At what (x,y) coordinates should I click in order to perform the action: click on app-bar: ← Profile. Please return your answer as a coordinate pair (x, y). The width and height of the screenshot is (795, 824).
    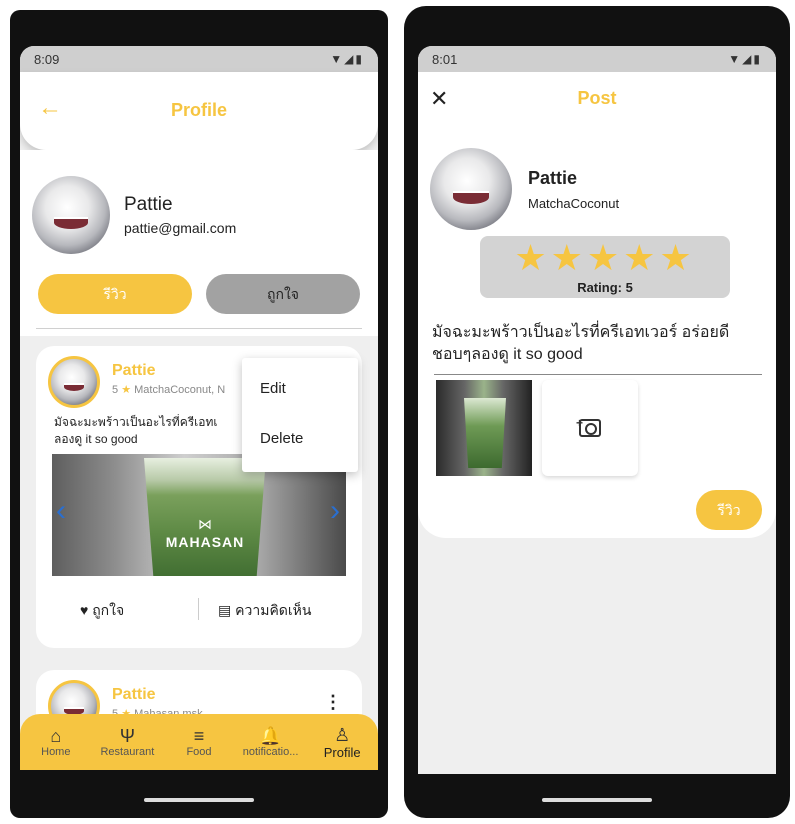
    Looking at the image, I should click on (199, 111).